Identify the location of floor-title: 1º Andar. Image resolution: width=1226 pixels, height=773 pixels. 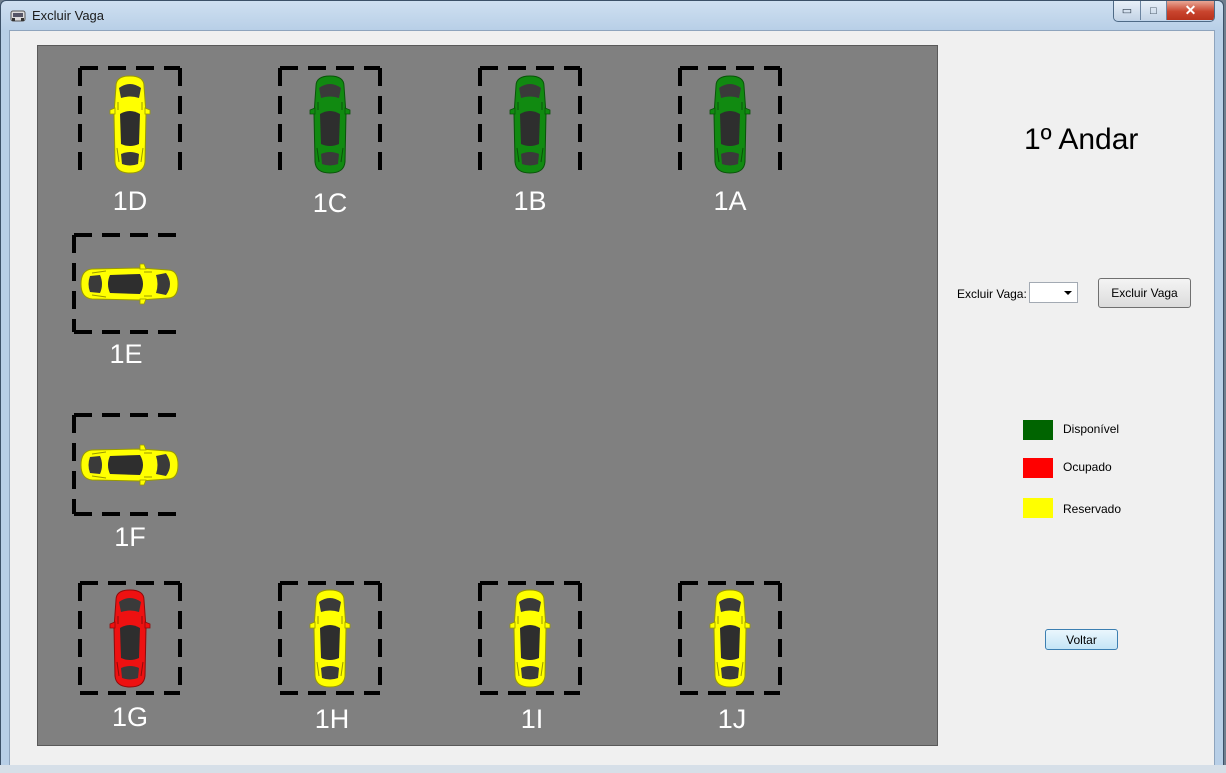
(1081, 139).